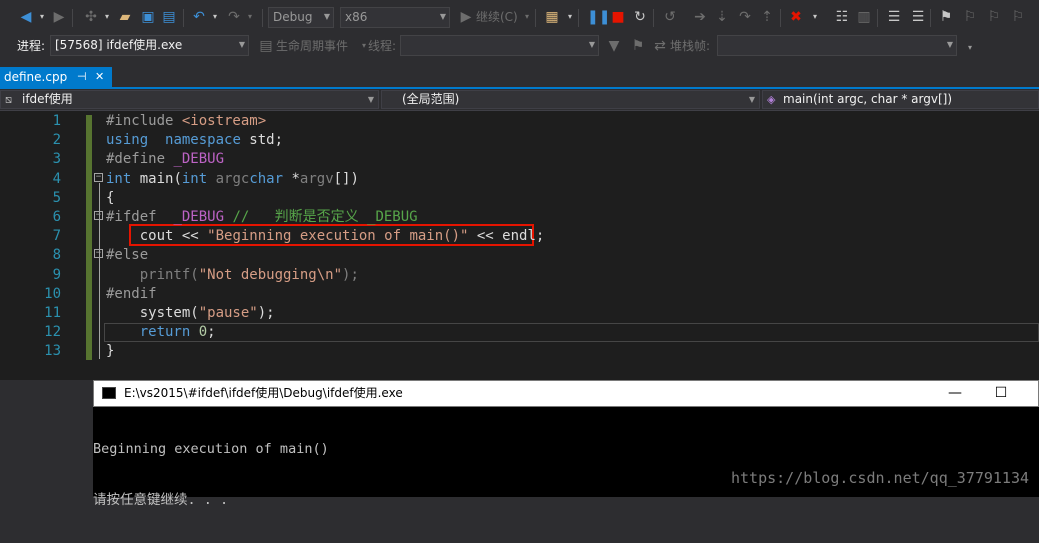  What do you see at coordinates (107, 17) in the screenshot?
I see `new-project-dropdown-icon: ▾` at bounding box center [107, 17].